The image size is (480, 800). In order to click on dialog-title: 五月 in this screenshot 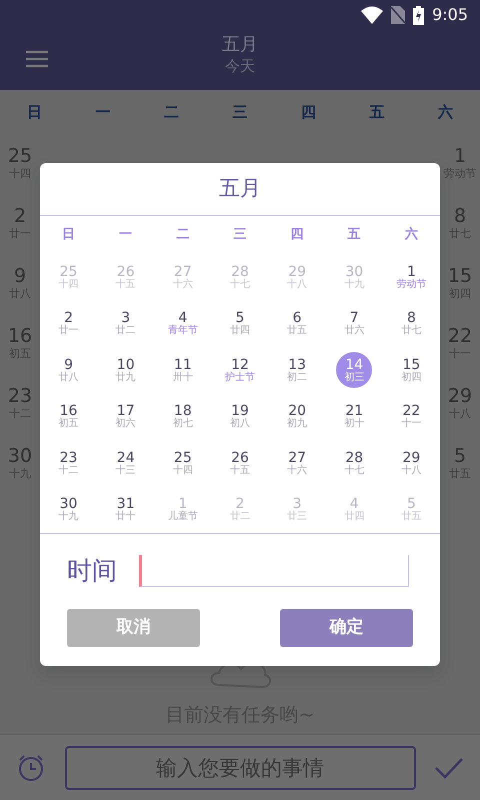, I will do `click(240, 188)`.